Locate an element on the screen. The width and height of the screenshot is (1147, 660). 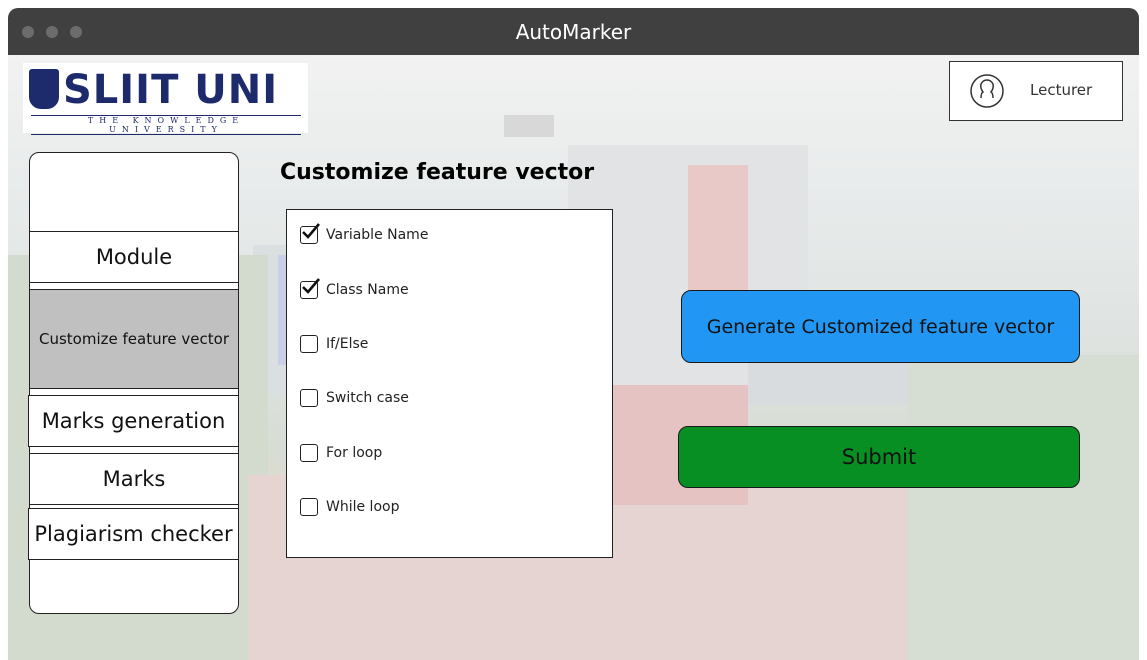
sidebar-item-label: Customize feature vector is located at coordinates (133, 339).